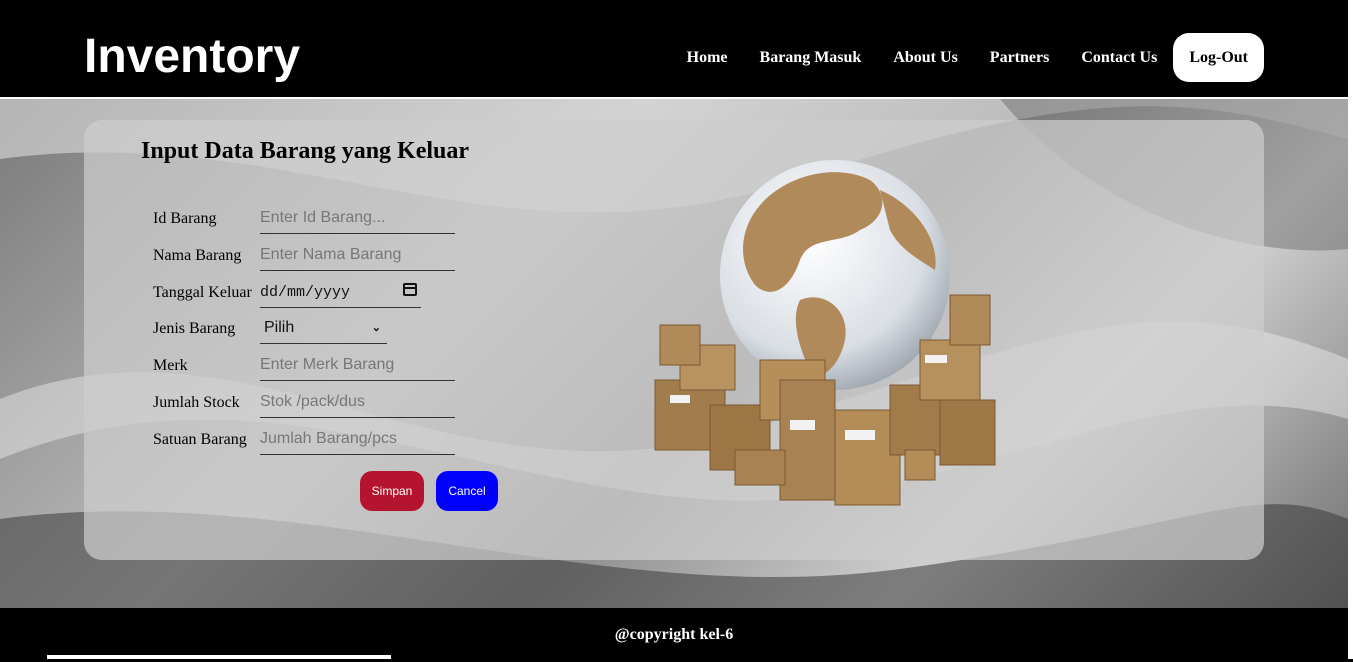  What do you see at coordinates (811, 58) in the screenshot?
I see `nav-barang-masuk: Barang Masuk` at bounding box center [811, 58].